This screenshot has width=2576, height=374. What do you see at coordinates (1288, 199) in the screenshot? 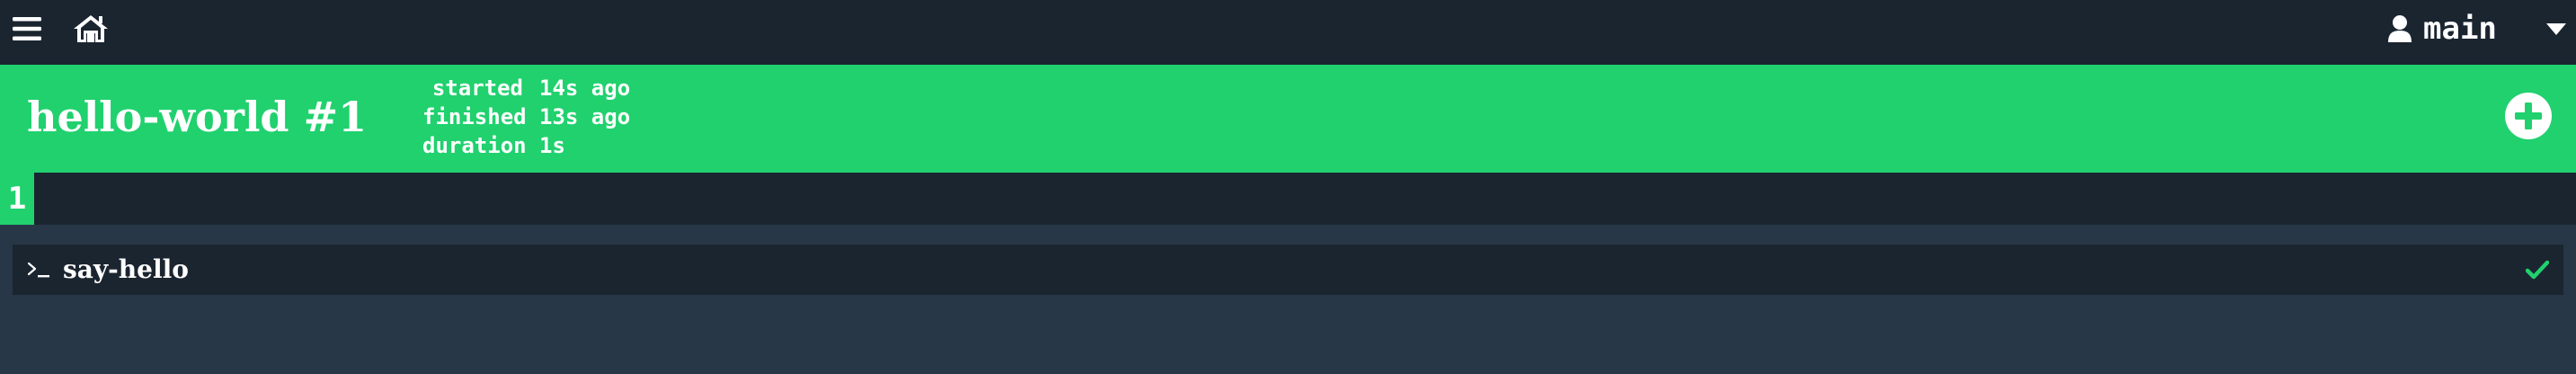
I see `build-tab-strip: 1` at bounding box center [1288, 199].